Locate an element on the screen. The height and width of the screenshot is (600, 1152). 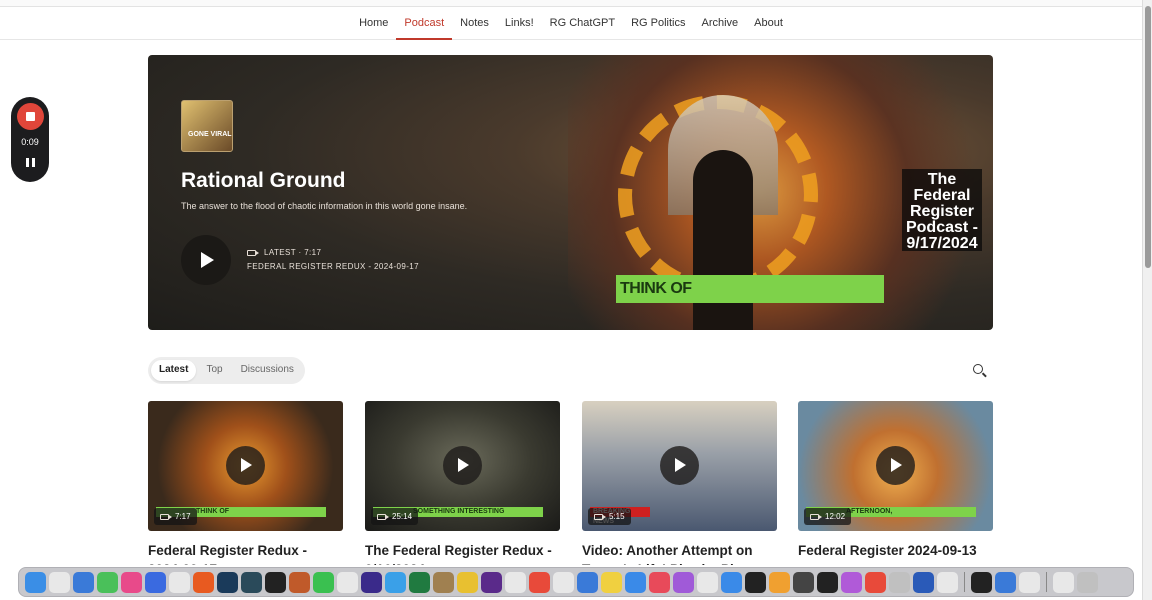
episode-thumbnail: BREAKING NEWS 5:15 is located at coordinates (679, 466).